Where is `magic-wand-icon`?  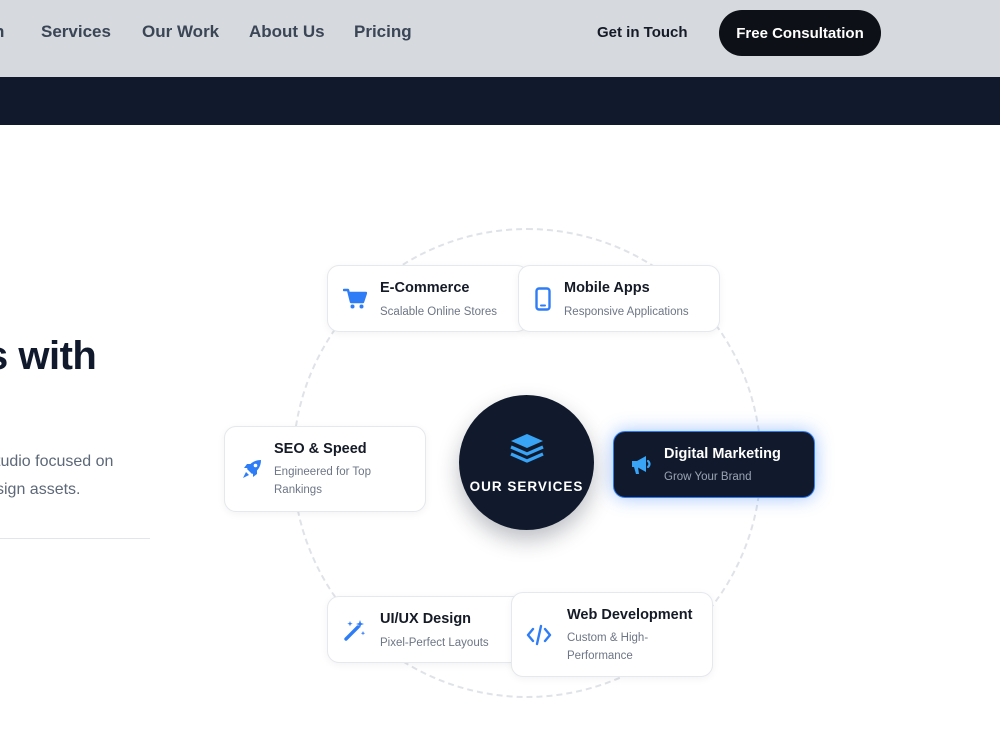
magic-wand-icon is located at coordinates (355, 630).